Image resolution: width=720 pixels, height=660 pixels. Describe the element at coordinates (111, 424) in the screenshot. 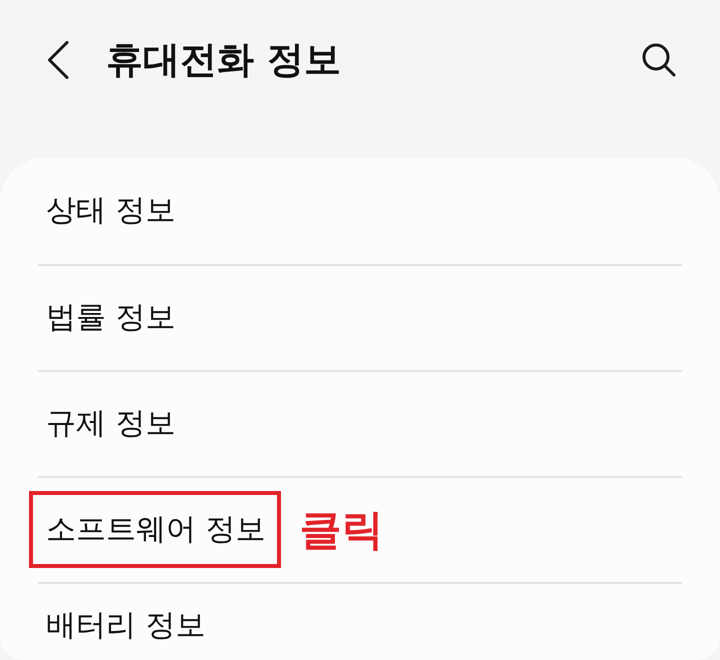

I see `menu-item: 규제 정보` at that location.